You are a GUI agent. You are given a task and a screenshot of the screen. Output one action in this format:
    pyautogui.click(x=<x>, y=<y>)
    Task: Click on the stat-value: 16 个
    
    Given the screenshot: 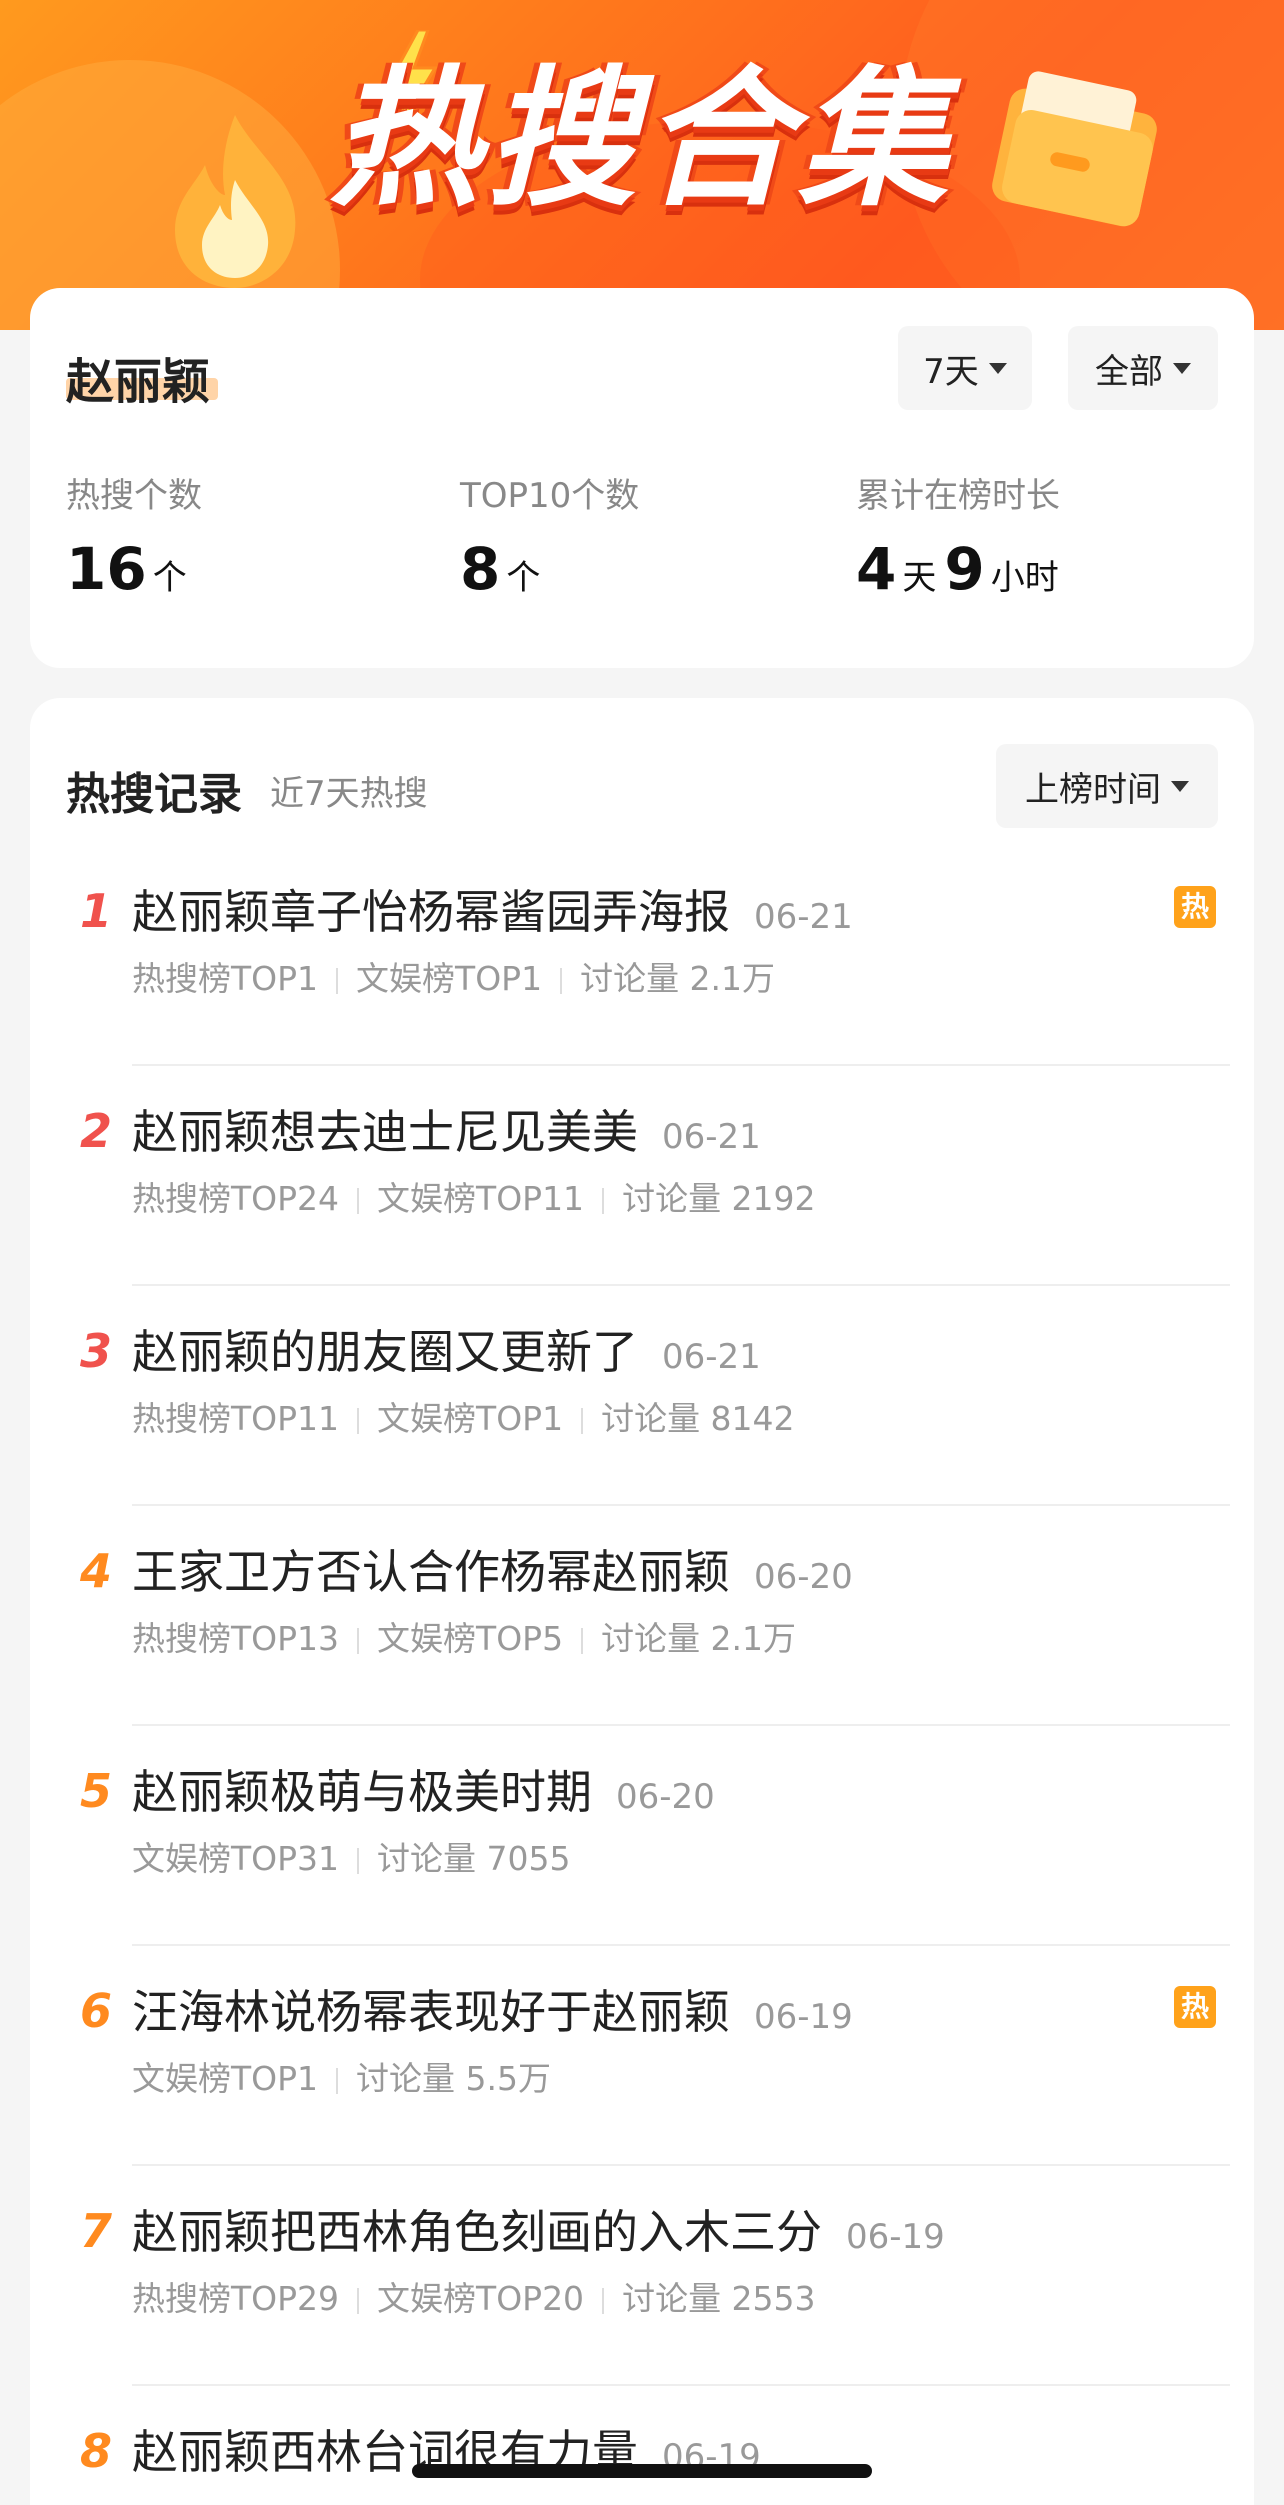 What is the action you would take?
    pyautogui.click(x=134, y=569)
    